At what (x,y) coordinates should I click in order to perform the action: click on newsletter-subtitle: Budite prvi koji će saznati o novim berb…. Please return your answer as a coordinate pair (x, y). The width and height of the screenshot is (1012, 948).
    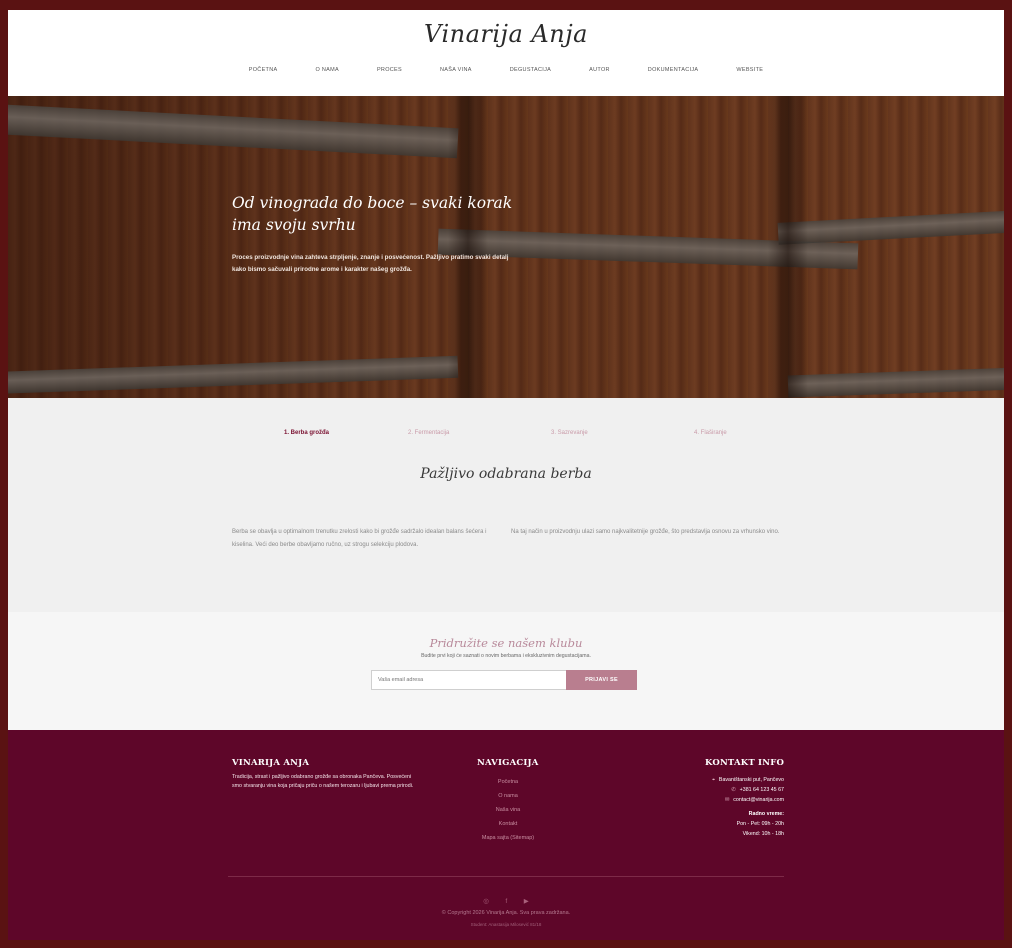
    Looking at the image, I should click on (506, 656).